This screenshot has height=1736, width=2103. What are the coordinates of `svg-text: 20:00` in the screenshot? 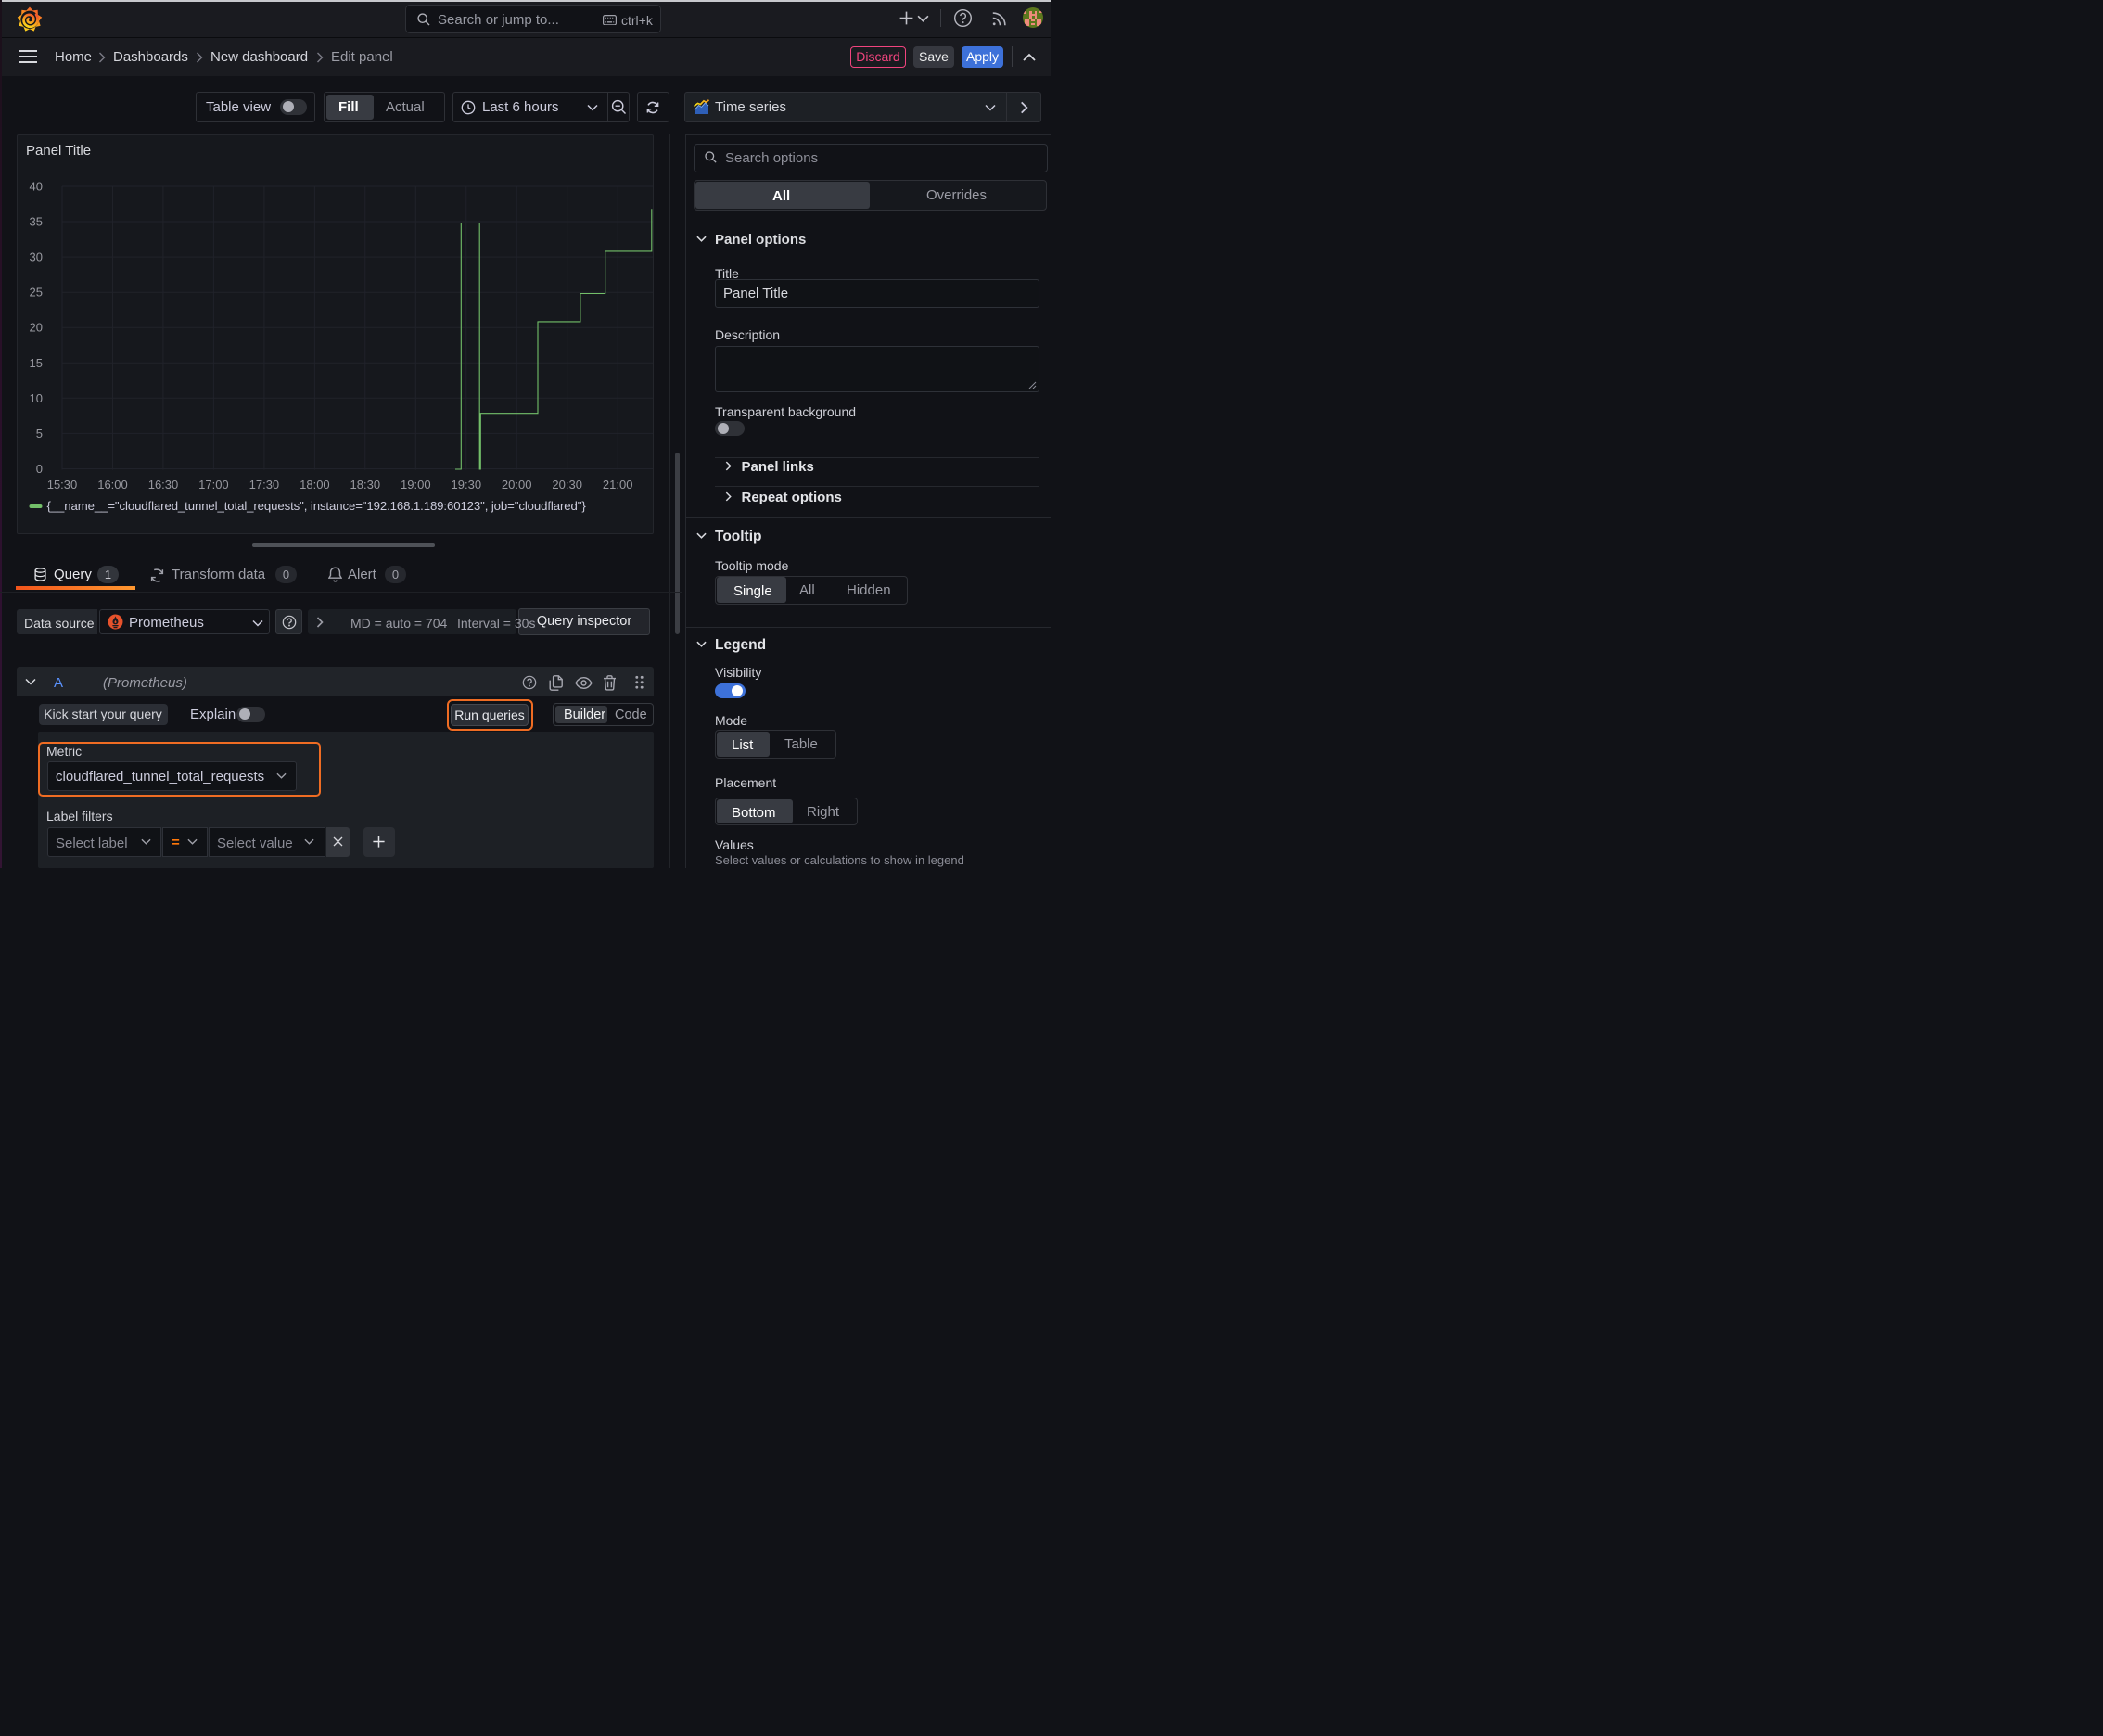 It's located at (517, 484).